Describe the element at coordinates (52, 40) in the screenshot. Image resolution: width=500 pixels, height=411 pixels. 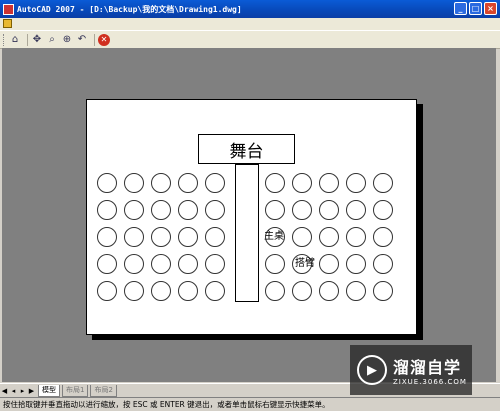
I see `zoom-realtime-icon: ⌕` at that location.